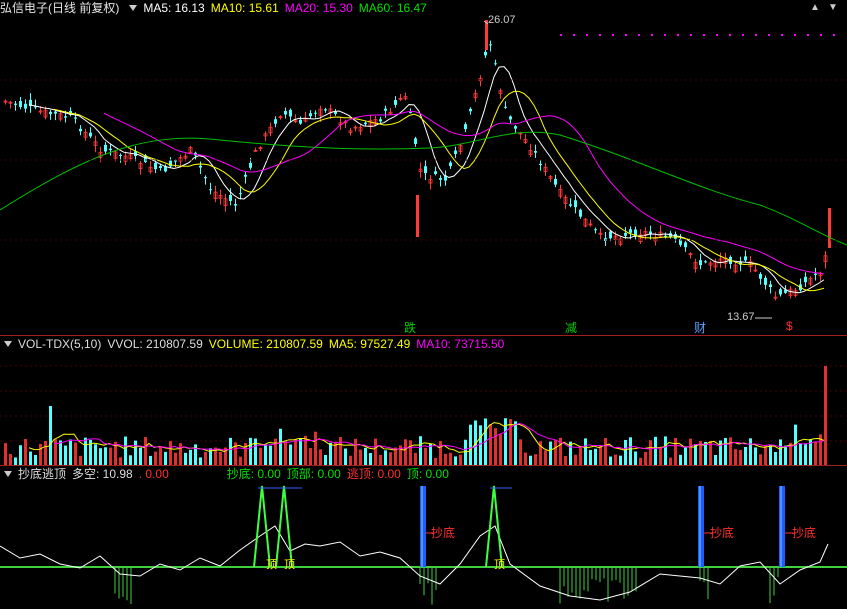  Describe the element at coordinates (102, 474) in the screenshot. I see `duokong-value: 多空: 10.98` at that location.